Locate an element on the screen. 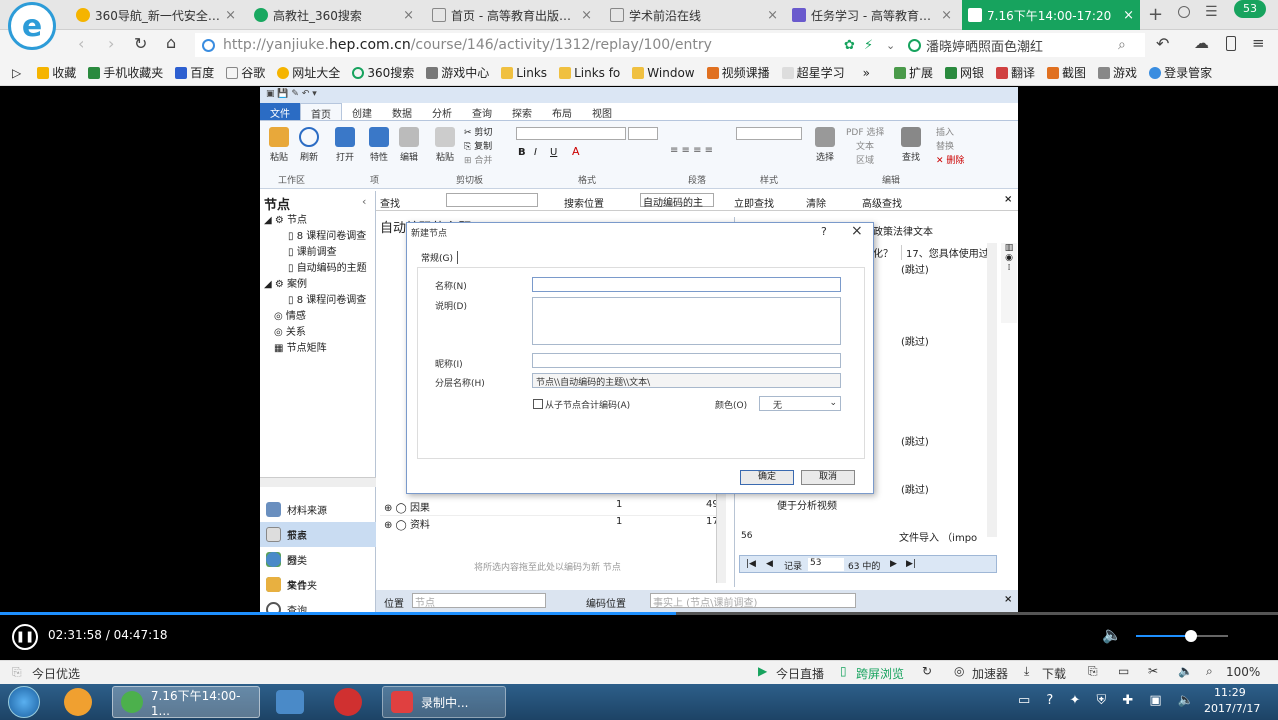  daily-picks-link: 今日优选 is located at coordinates (56, 673).